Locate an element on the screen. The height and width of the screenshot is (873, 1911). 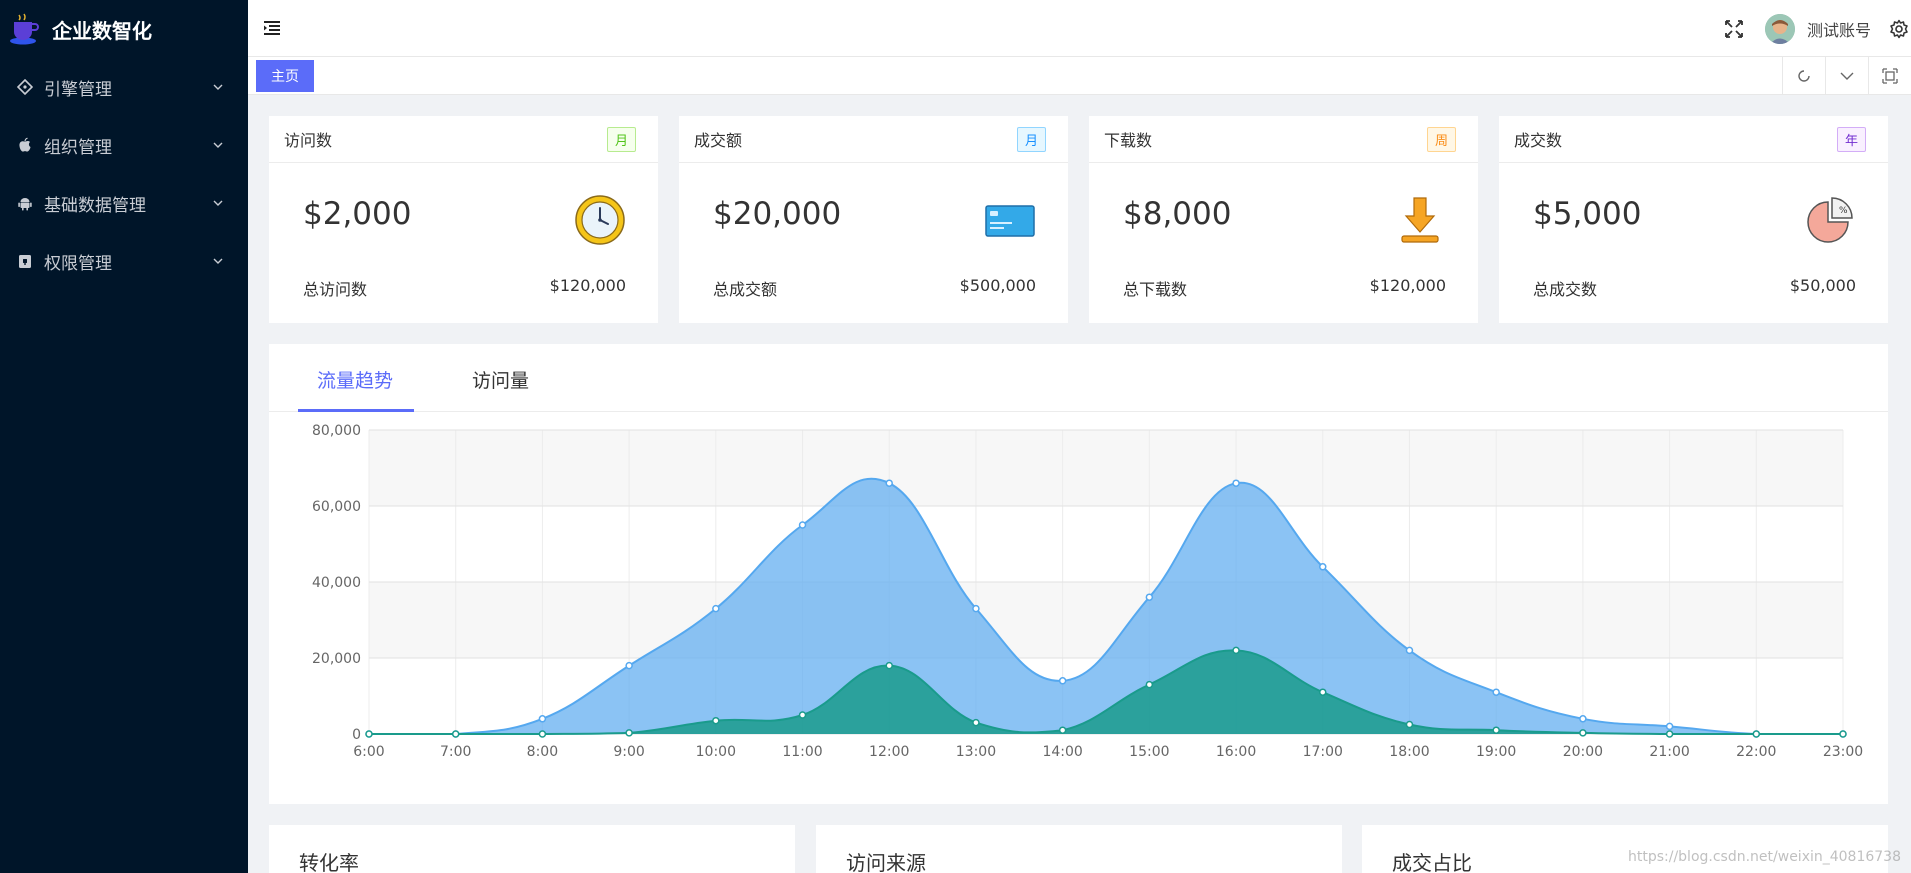
card-total-label: 总访问数 is located at coordinates (335, 289).